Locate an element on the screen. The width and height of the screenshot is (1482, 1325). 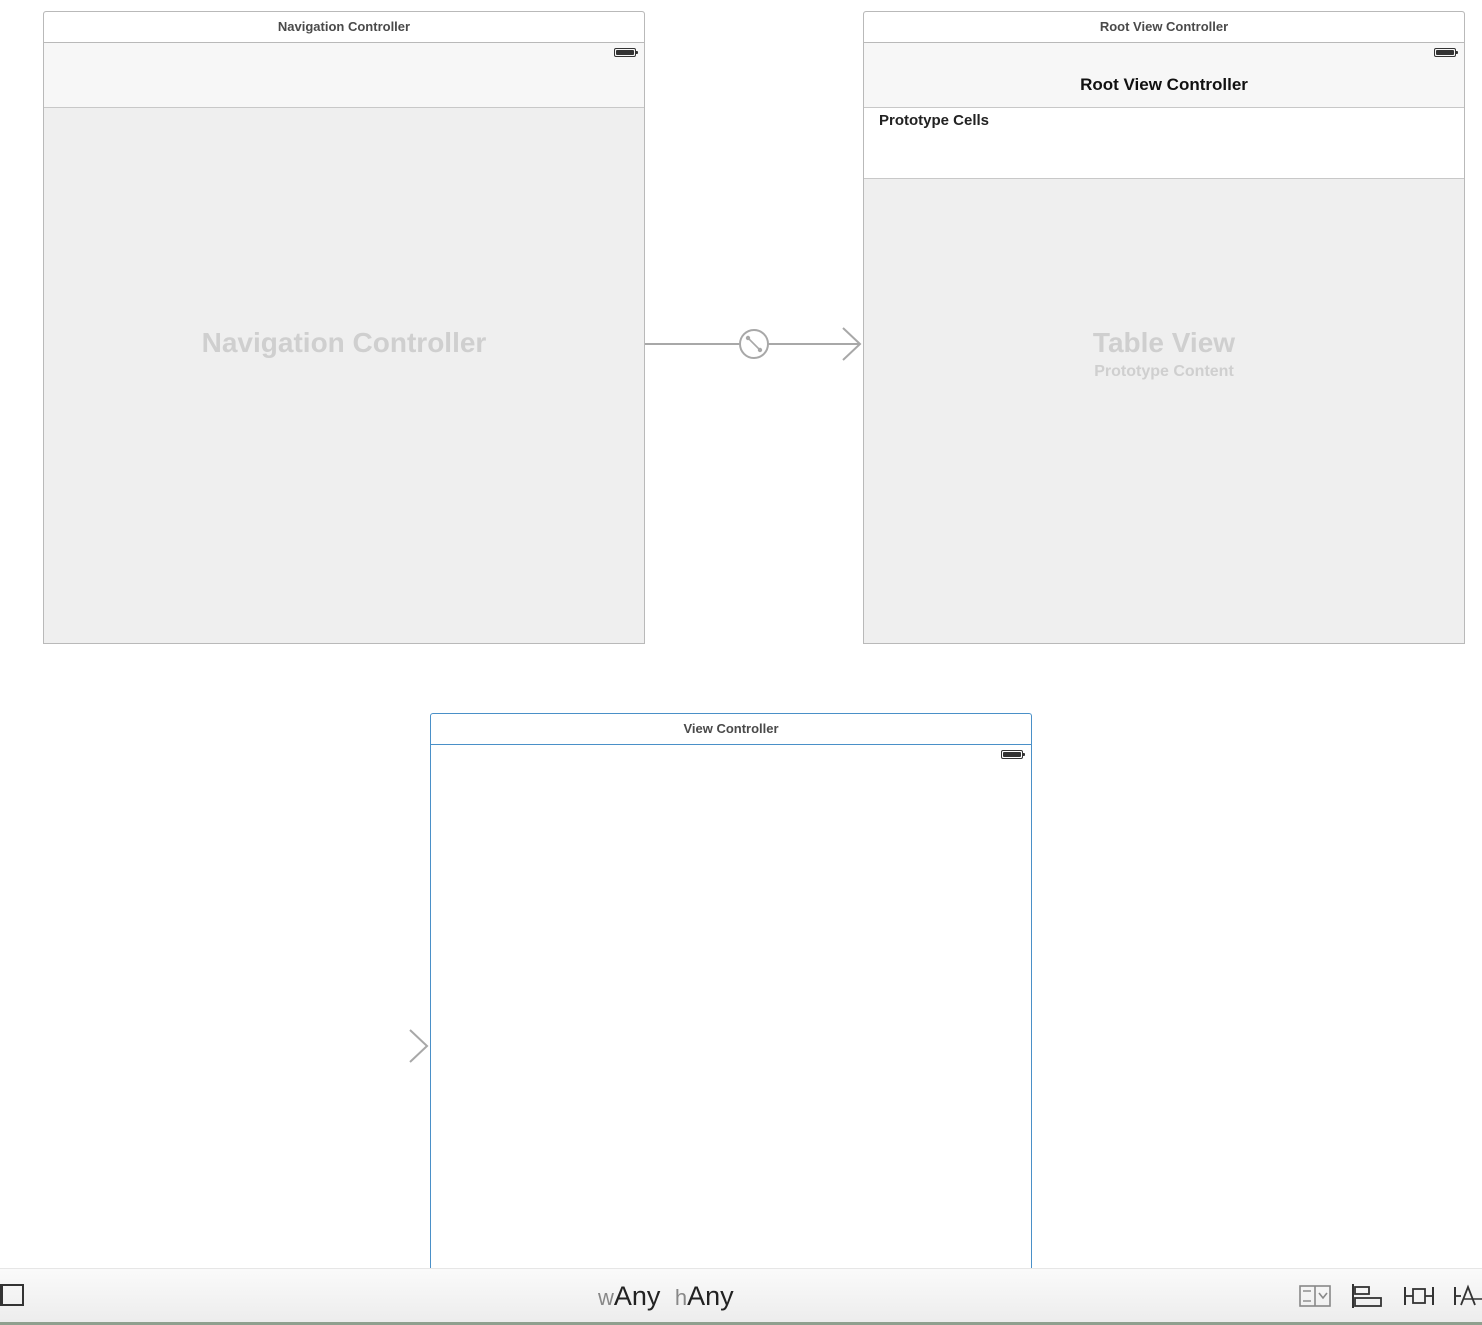
align-icon is located at coordinates (1367, 1296).